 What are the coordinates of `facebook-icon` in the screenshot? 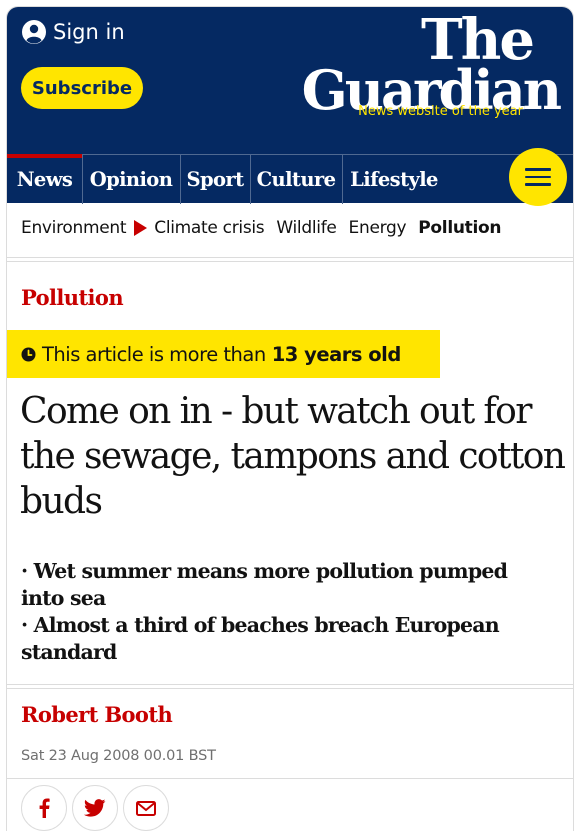 It's located at (44, 808).